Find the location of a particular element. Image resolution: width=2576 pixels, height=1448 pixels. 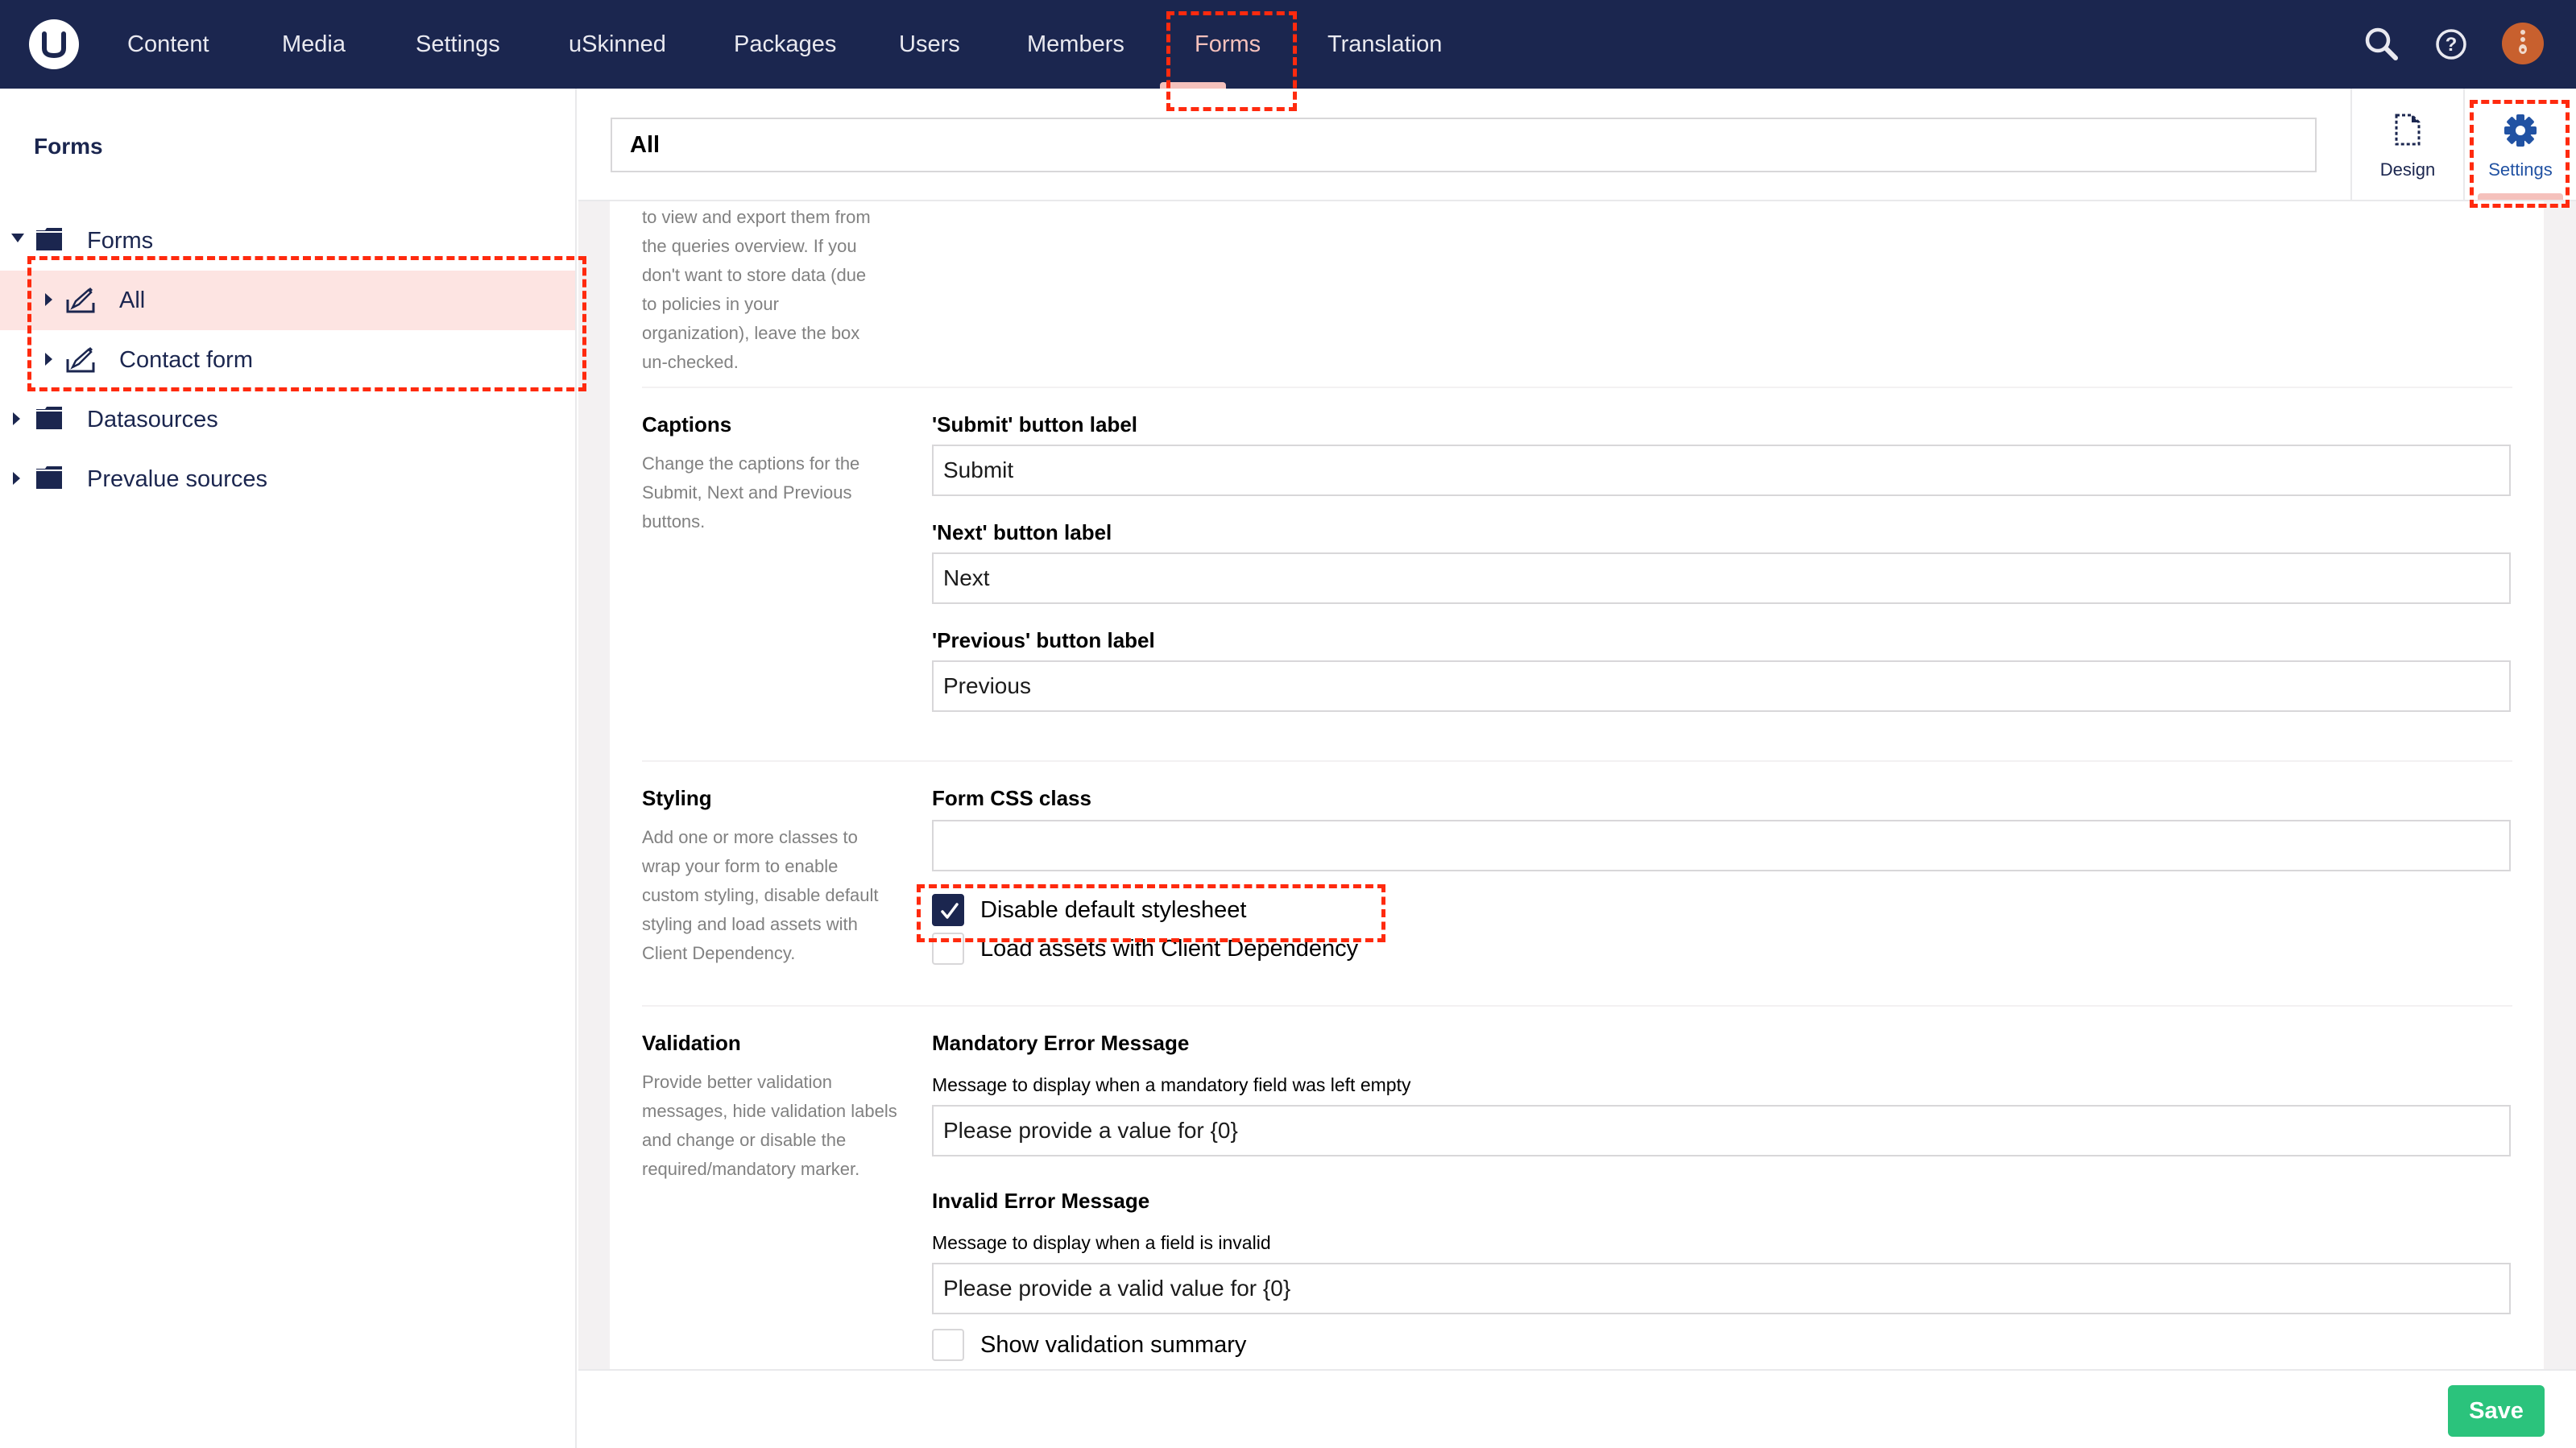

nav-media: Media is located at coordinates (314, 44).